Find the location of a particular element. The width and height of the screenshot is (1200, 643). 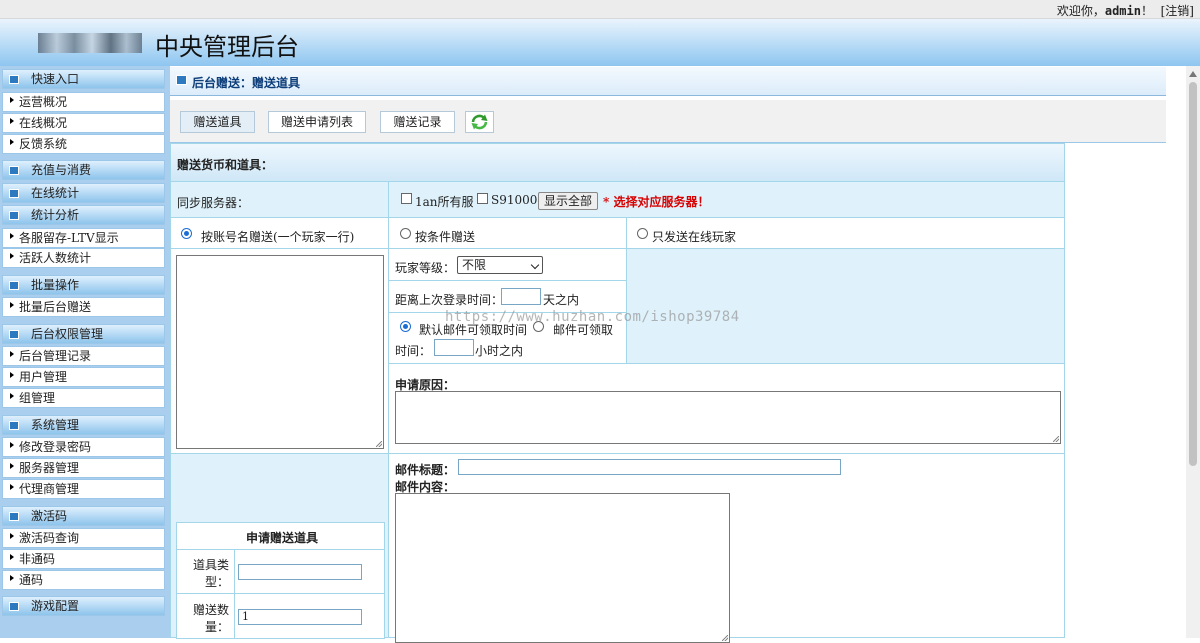

sidebar-section-permissions: 后台权限管理 is located at coordinates (83, 334).